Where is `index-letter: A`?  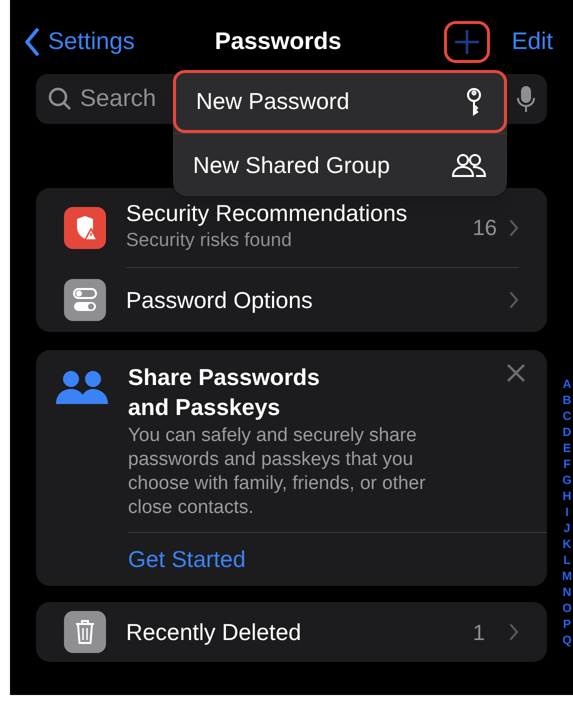 index-letter: A is located at coordinates (567, 384).